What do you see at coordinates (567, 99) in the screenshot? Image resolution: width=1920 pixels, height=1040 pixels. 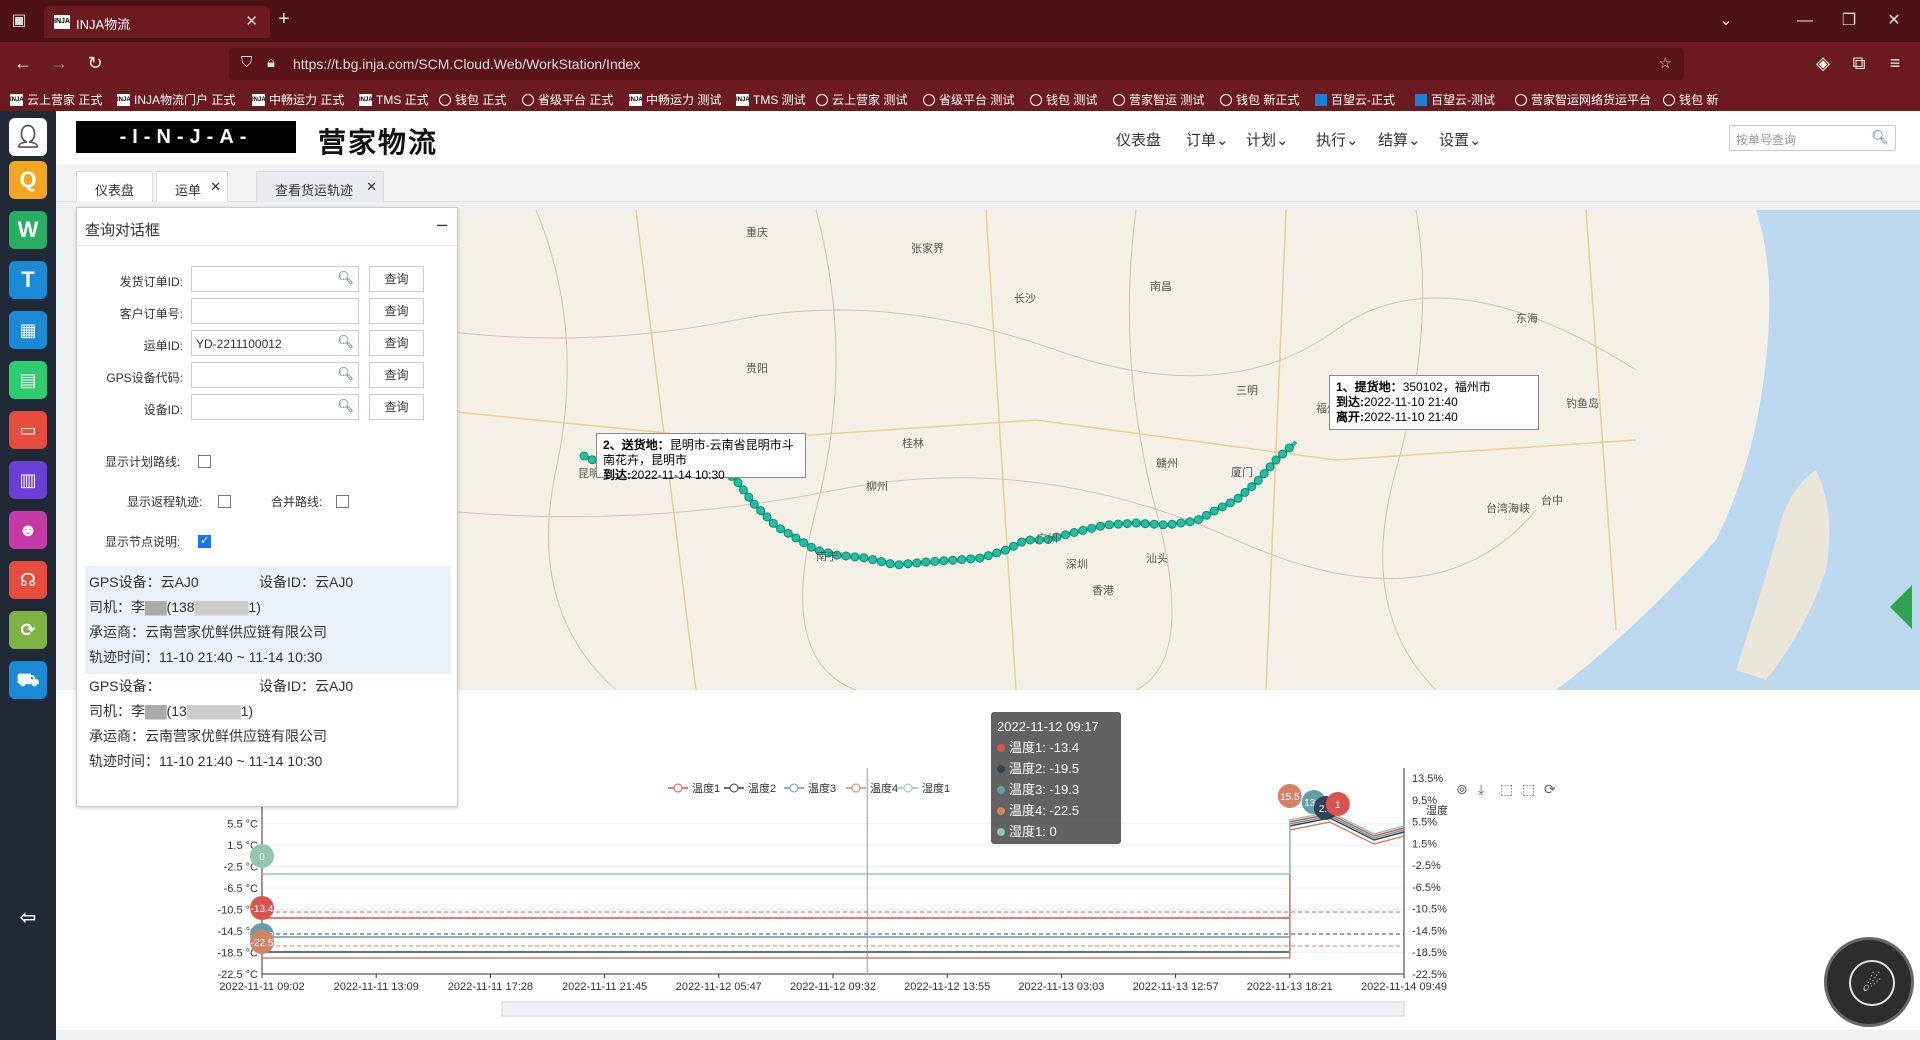 I see `bookmark-item: 省级平台 正式` at bounding box center [567, 99].